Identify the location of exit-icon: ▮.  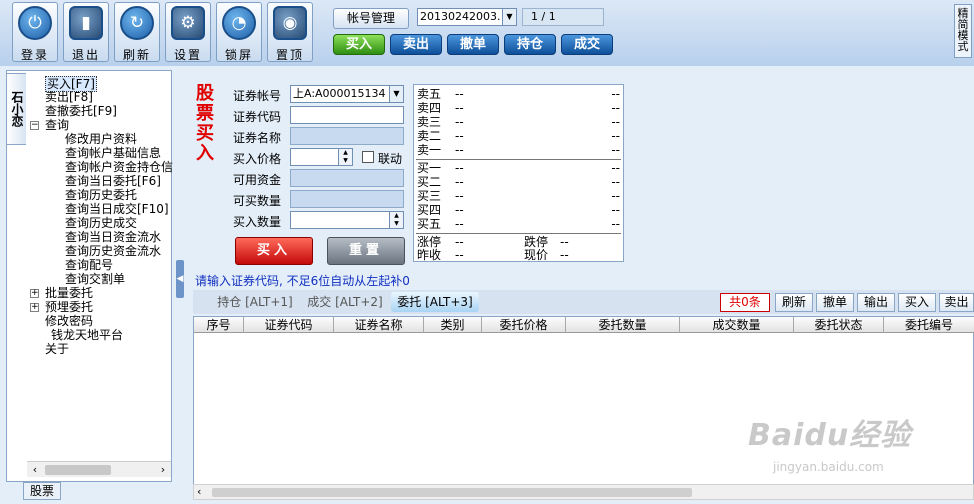
(86, 23).